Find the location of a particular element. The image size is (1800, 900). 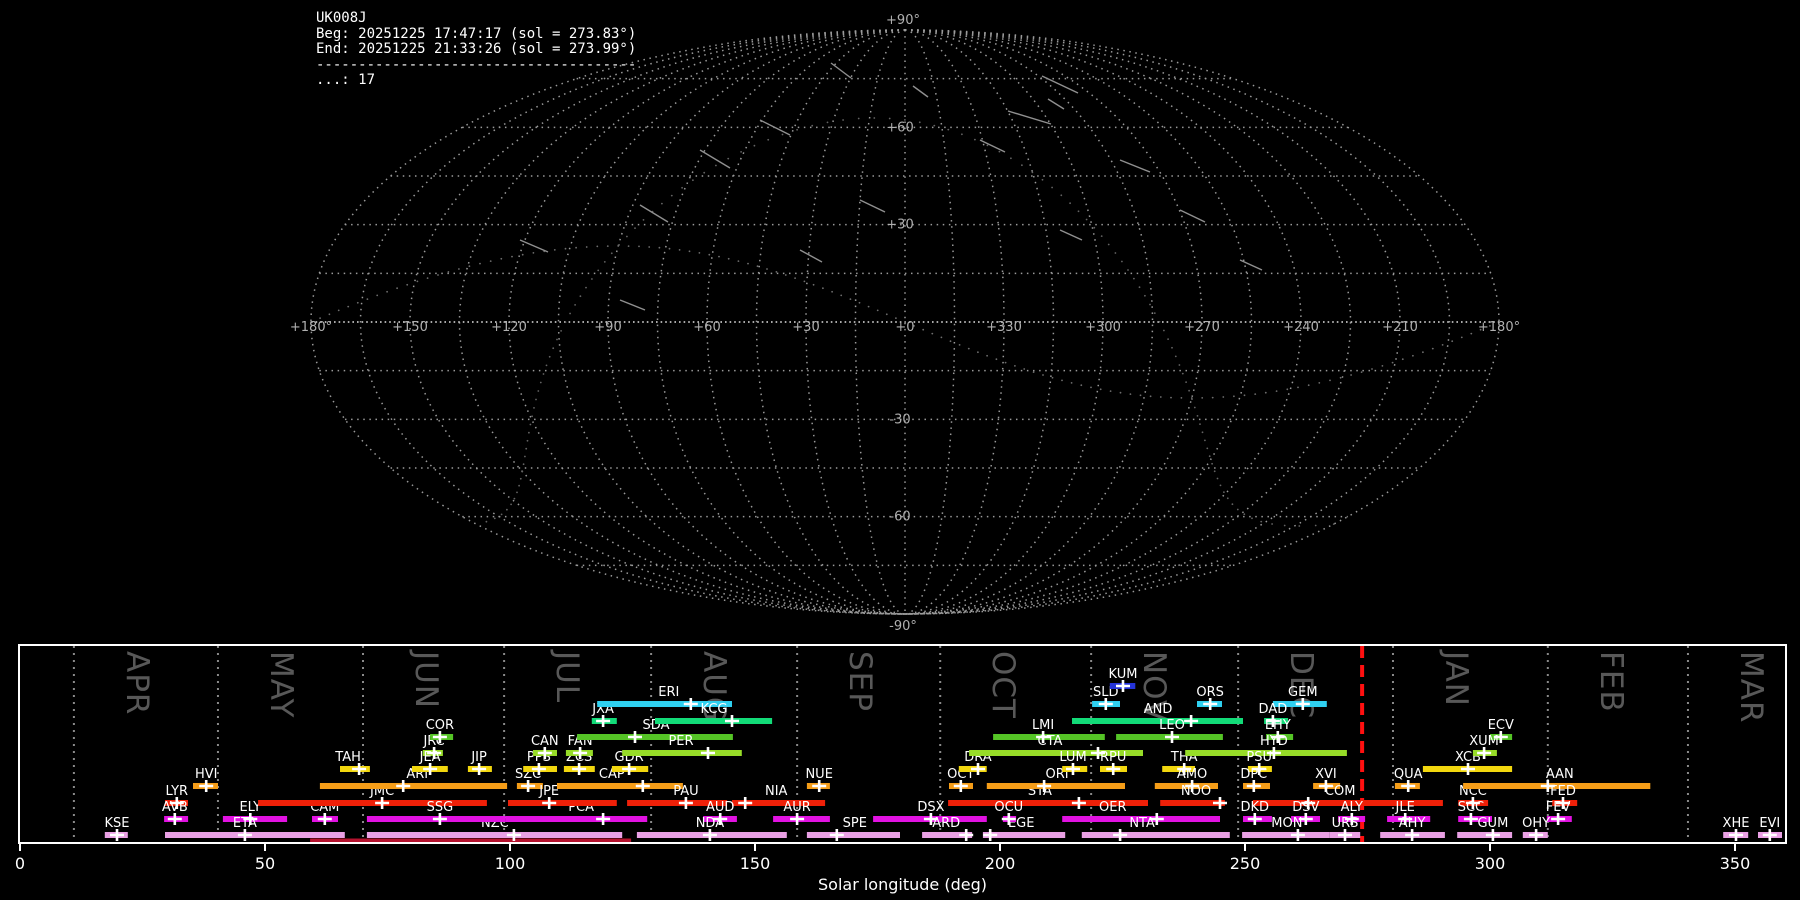

shower-DKD: DKD is located at coordinates (1256, 812).